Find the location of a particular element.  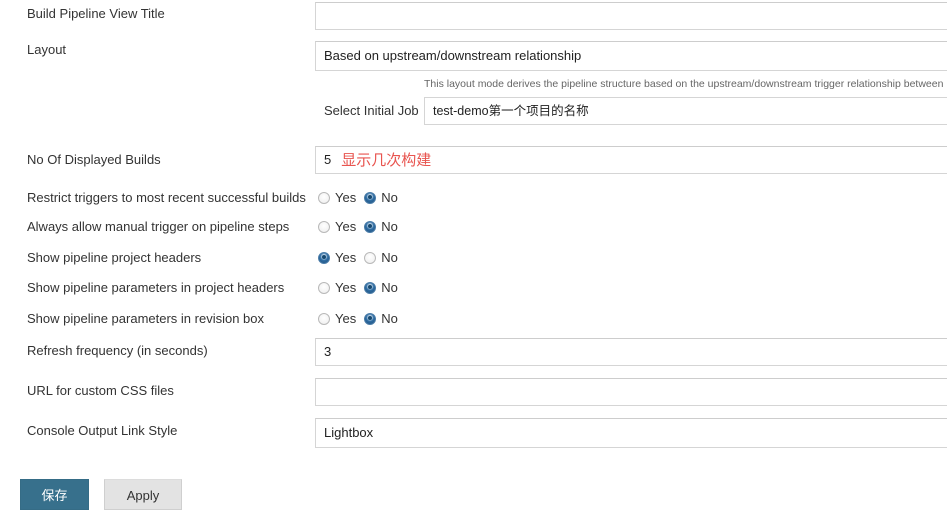

input-custom-css-url is located at coordinates (631, 392).